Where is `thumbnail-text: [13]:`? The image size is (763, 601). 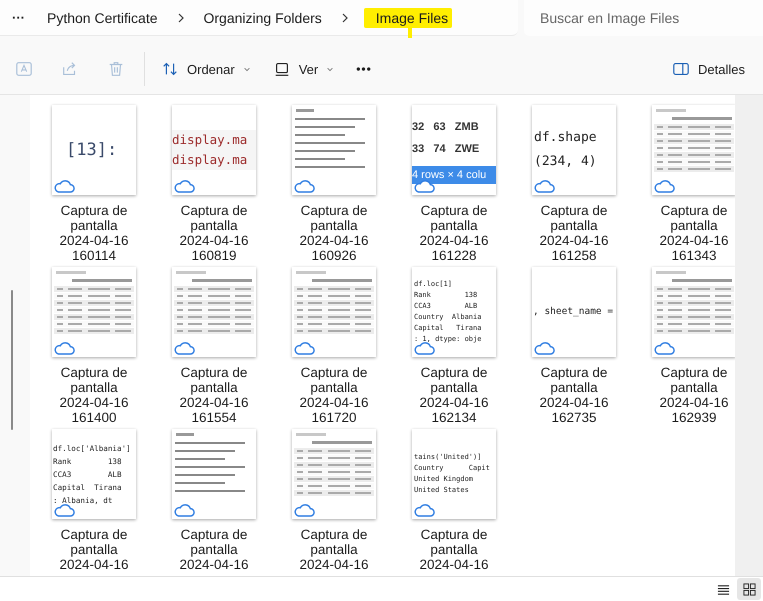
thumbnail-text: [13]: is located at coordinates (91, 150).